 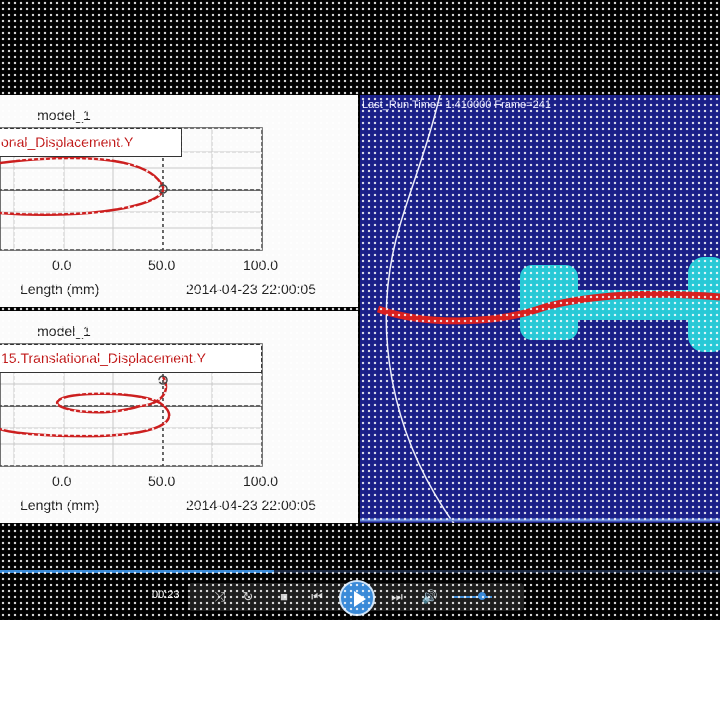 I want to click on repeat-icon: ↻, so click(x=248, y=597).